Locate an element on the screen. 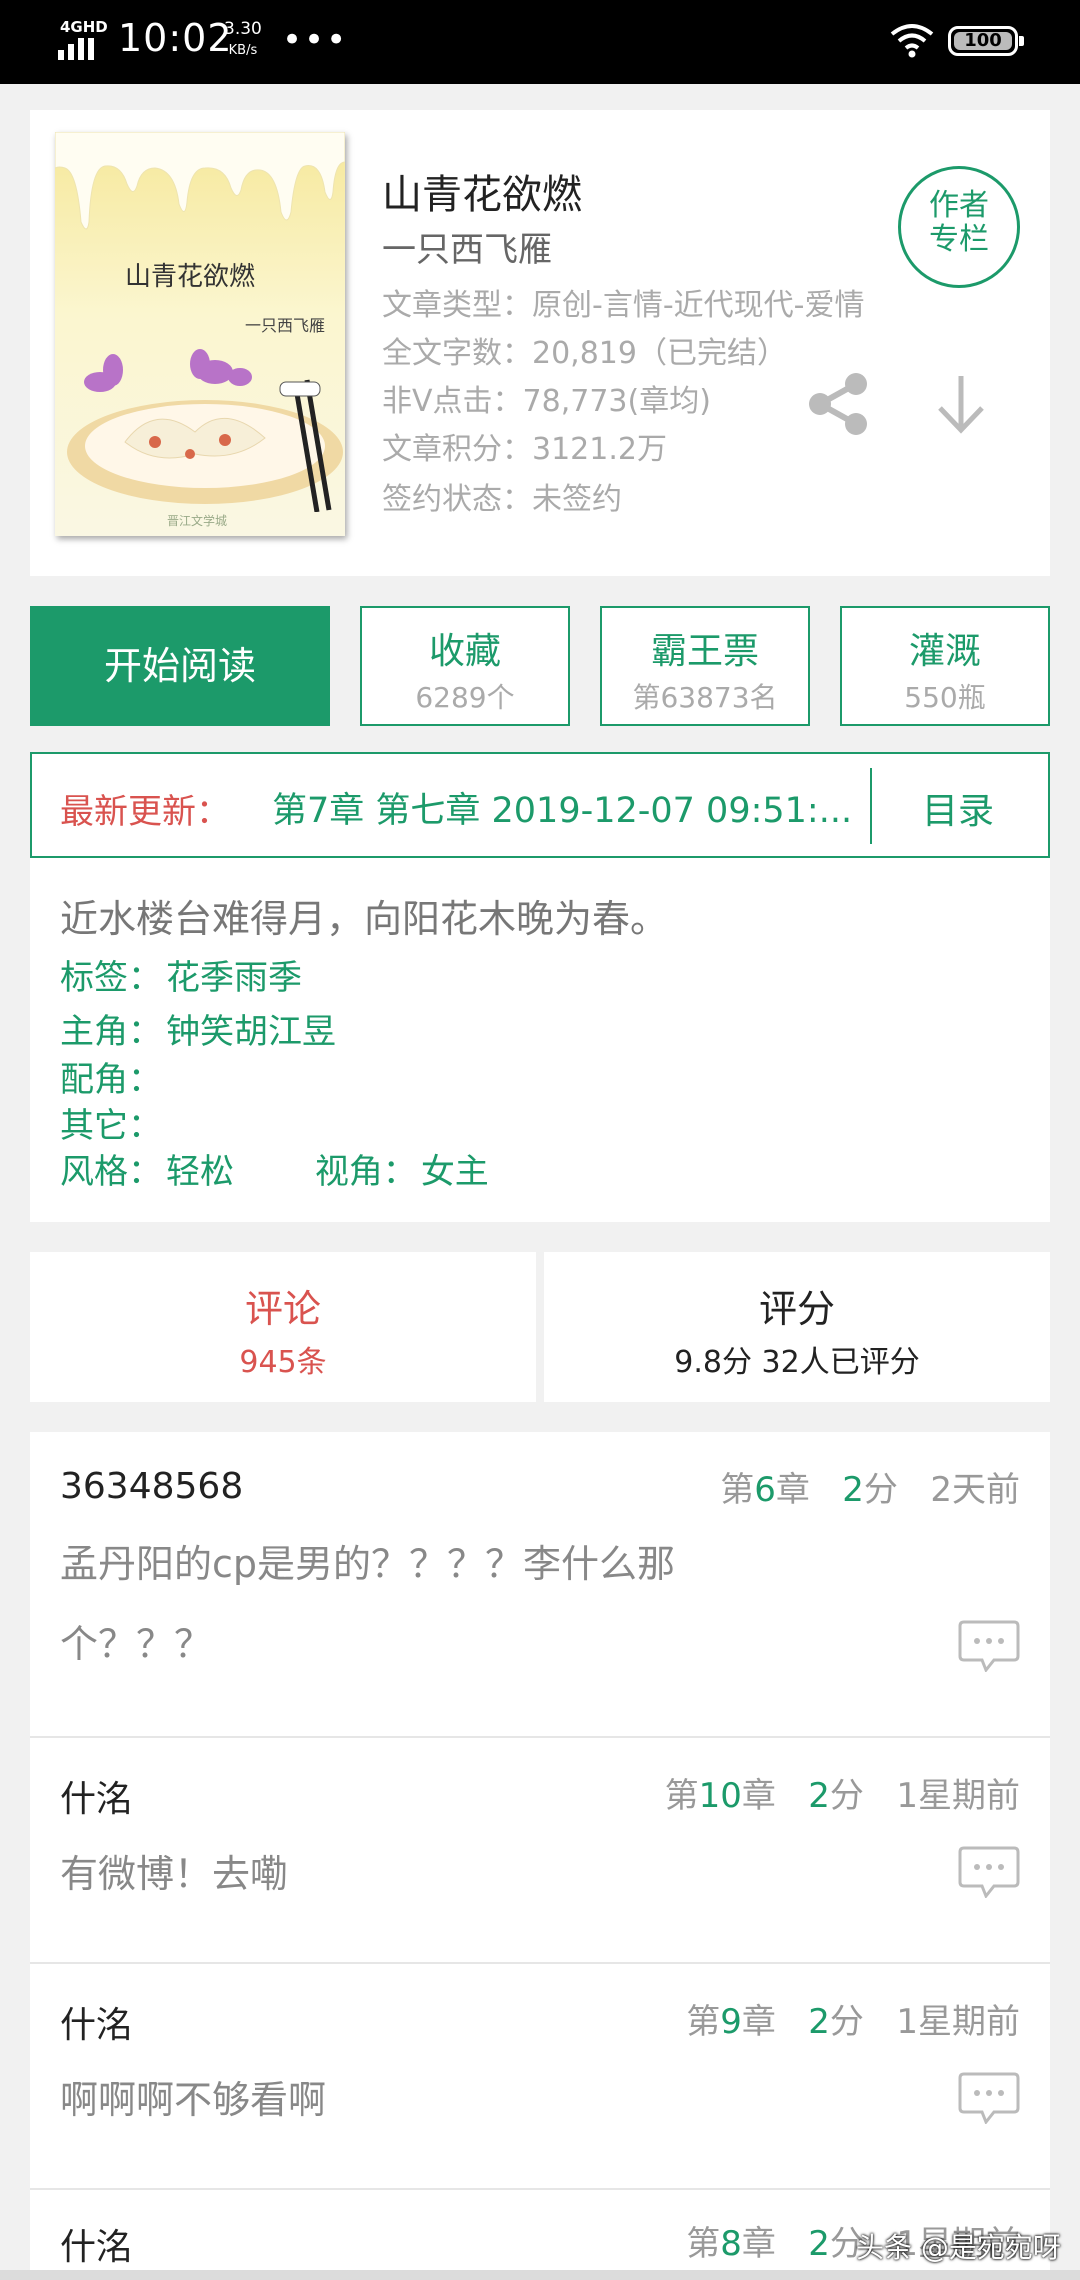 The image size is (1080, 2280). water-count: 550瓶 is located at coordinates (945, 697).